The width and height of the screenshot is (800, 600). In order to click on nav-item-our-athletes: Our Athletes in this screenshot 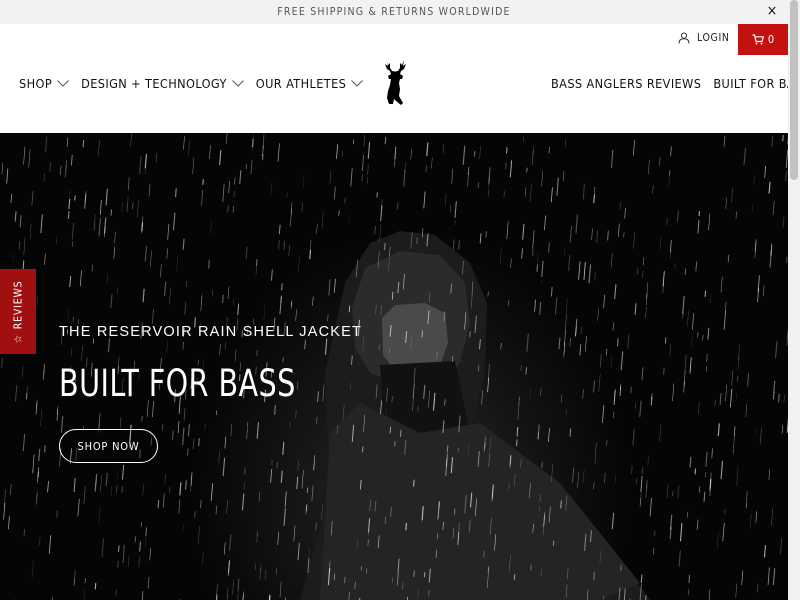, I will do `click(309, 83)`.